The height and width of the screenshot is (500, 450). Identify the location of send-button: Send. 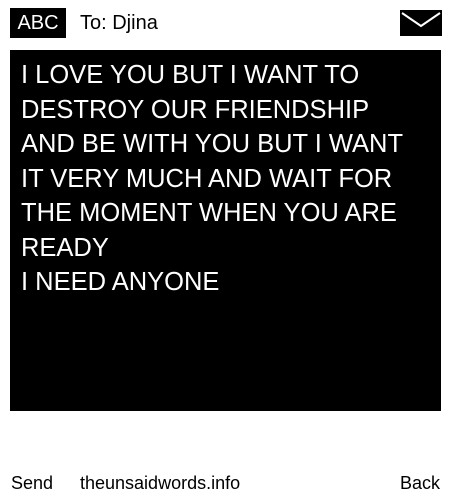
(32, 483).